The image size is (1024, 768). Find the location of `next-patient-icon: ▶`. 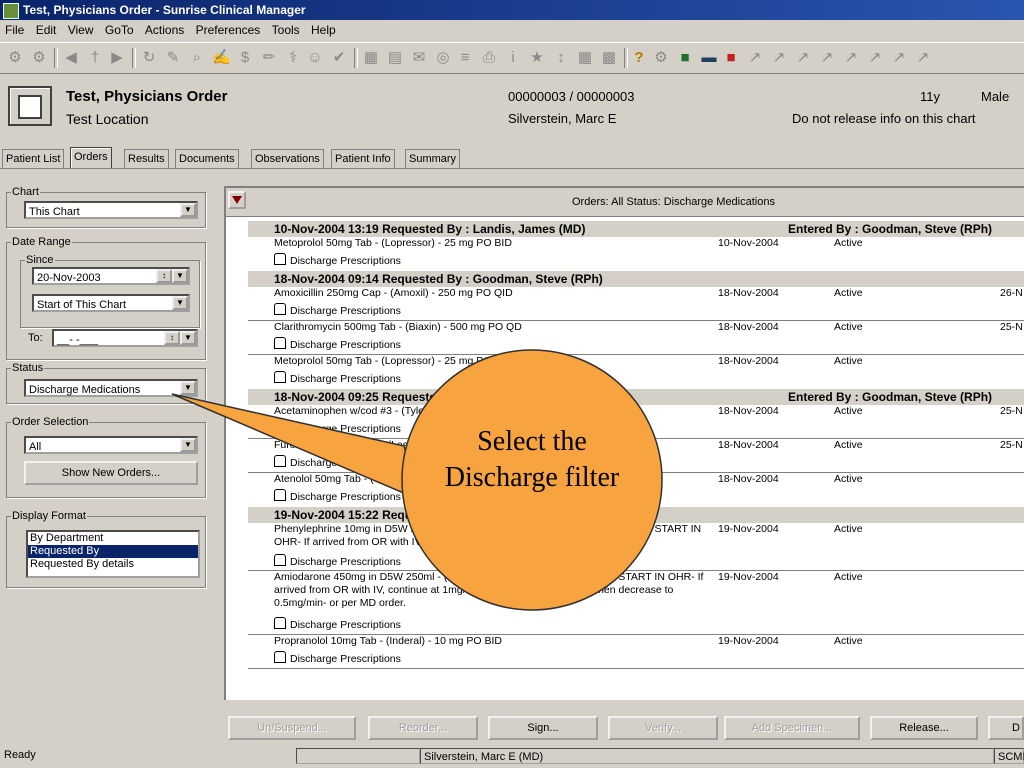

next-patient-icon: ▶ is located at coordinates (117, 58).